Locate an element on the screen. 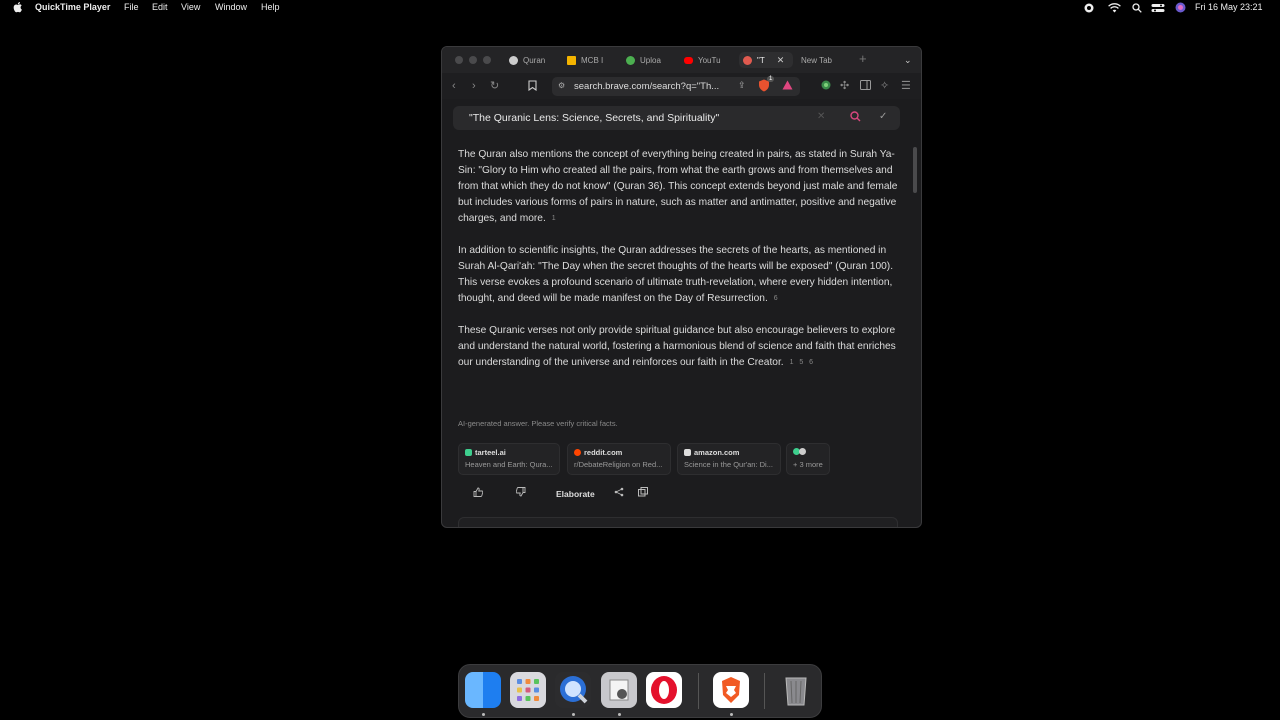 The height and width of the screenshot is (720, 1280). source-card-more: + 3 more is located at coordinates (808, 459).